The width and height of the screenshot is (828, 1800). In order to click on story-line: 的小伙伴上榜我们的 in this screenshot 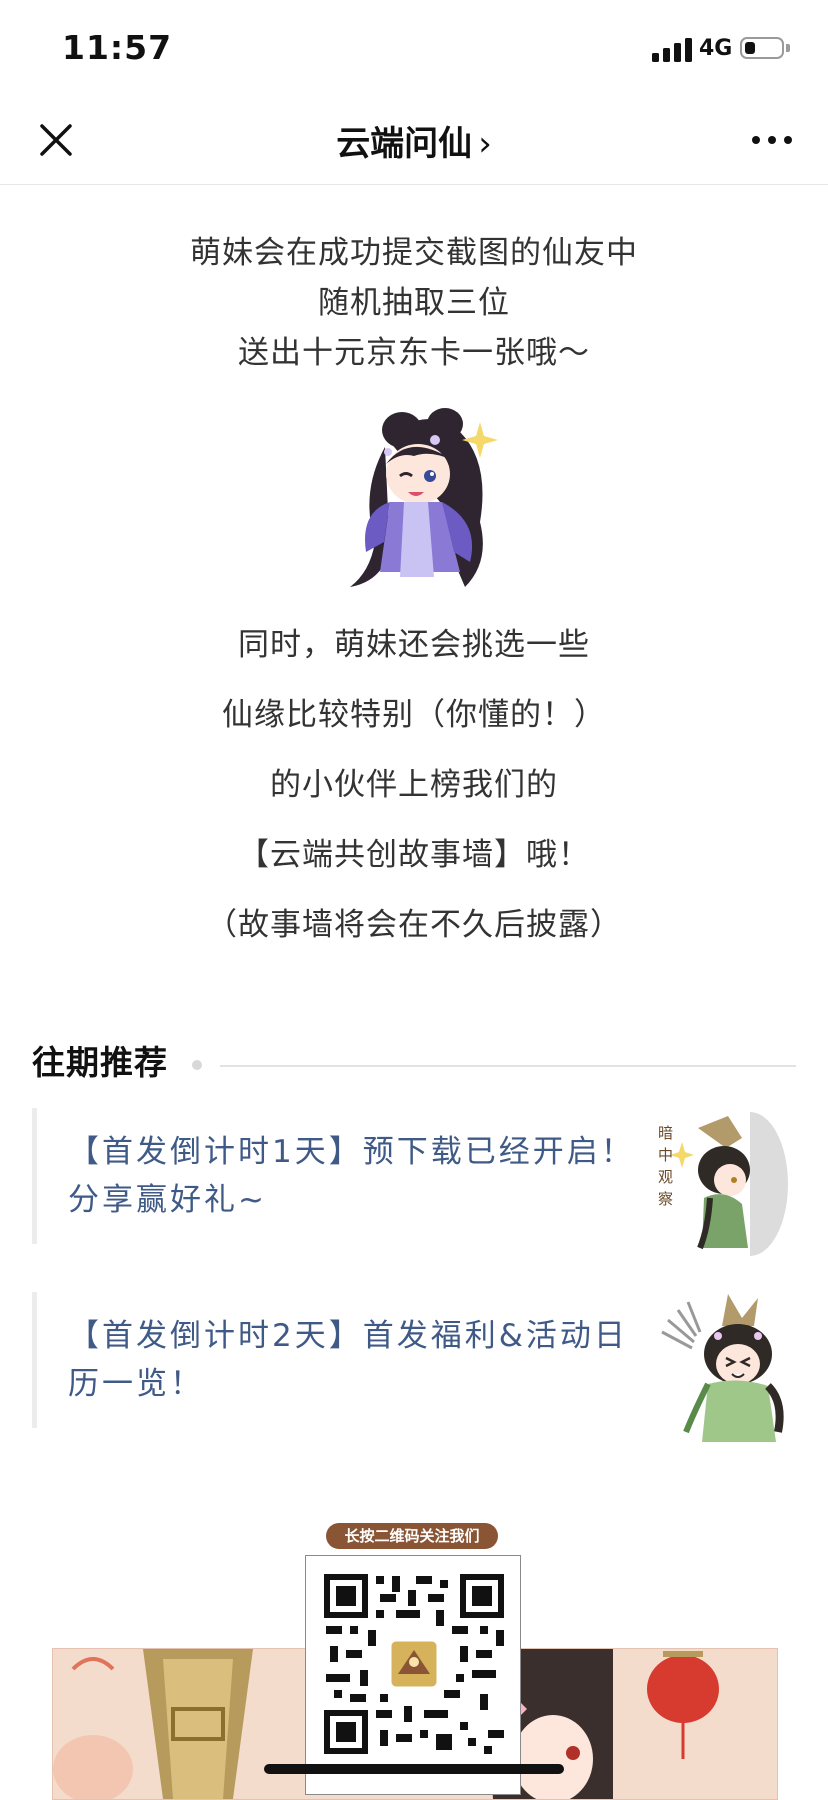, I will do `click(414, 785)`.